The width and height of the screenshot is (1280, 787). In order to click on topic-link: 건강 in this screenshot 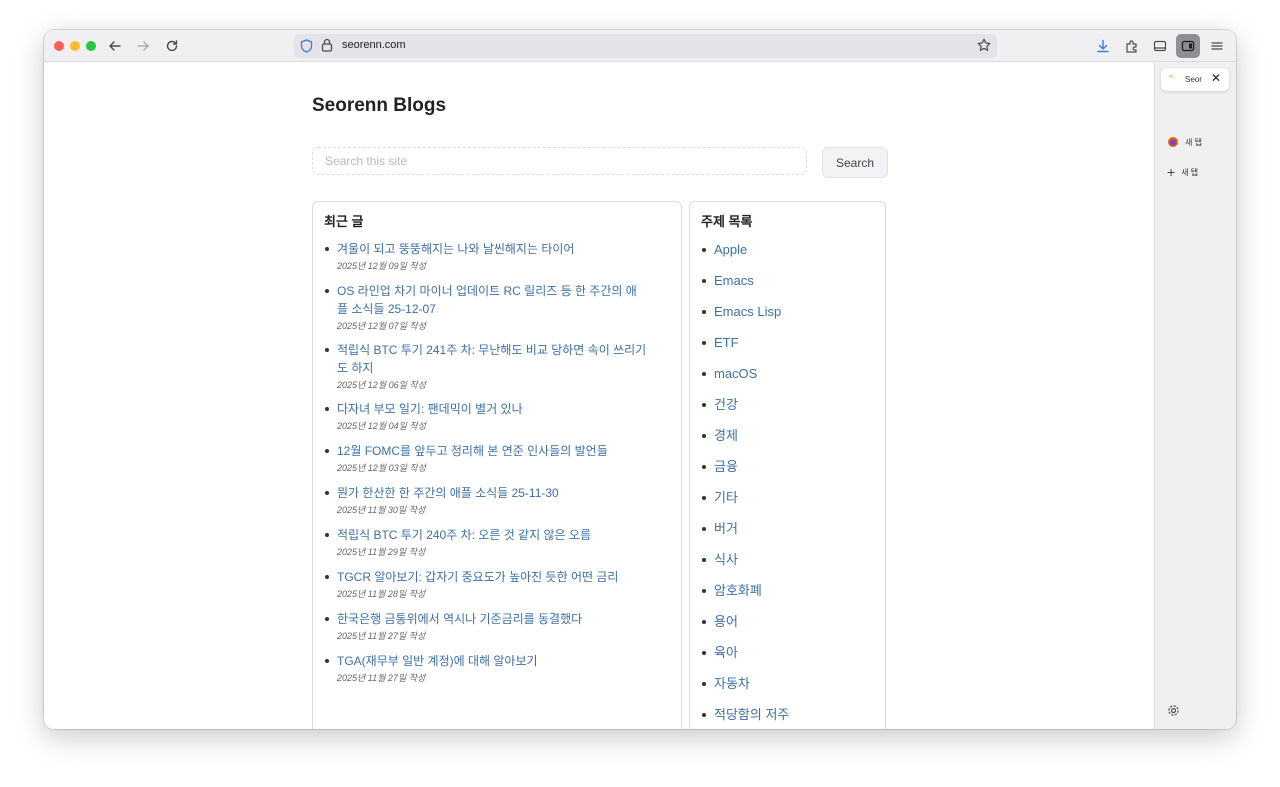, I will do `click(726, 404)`.